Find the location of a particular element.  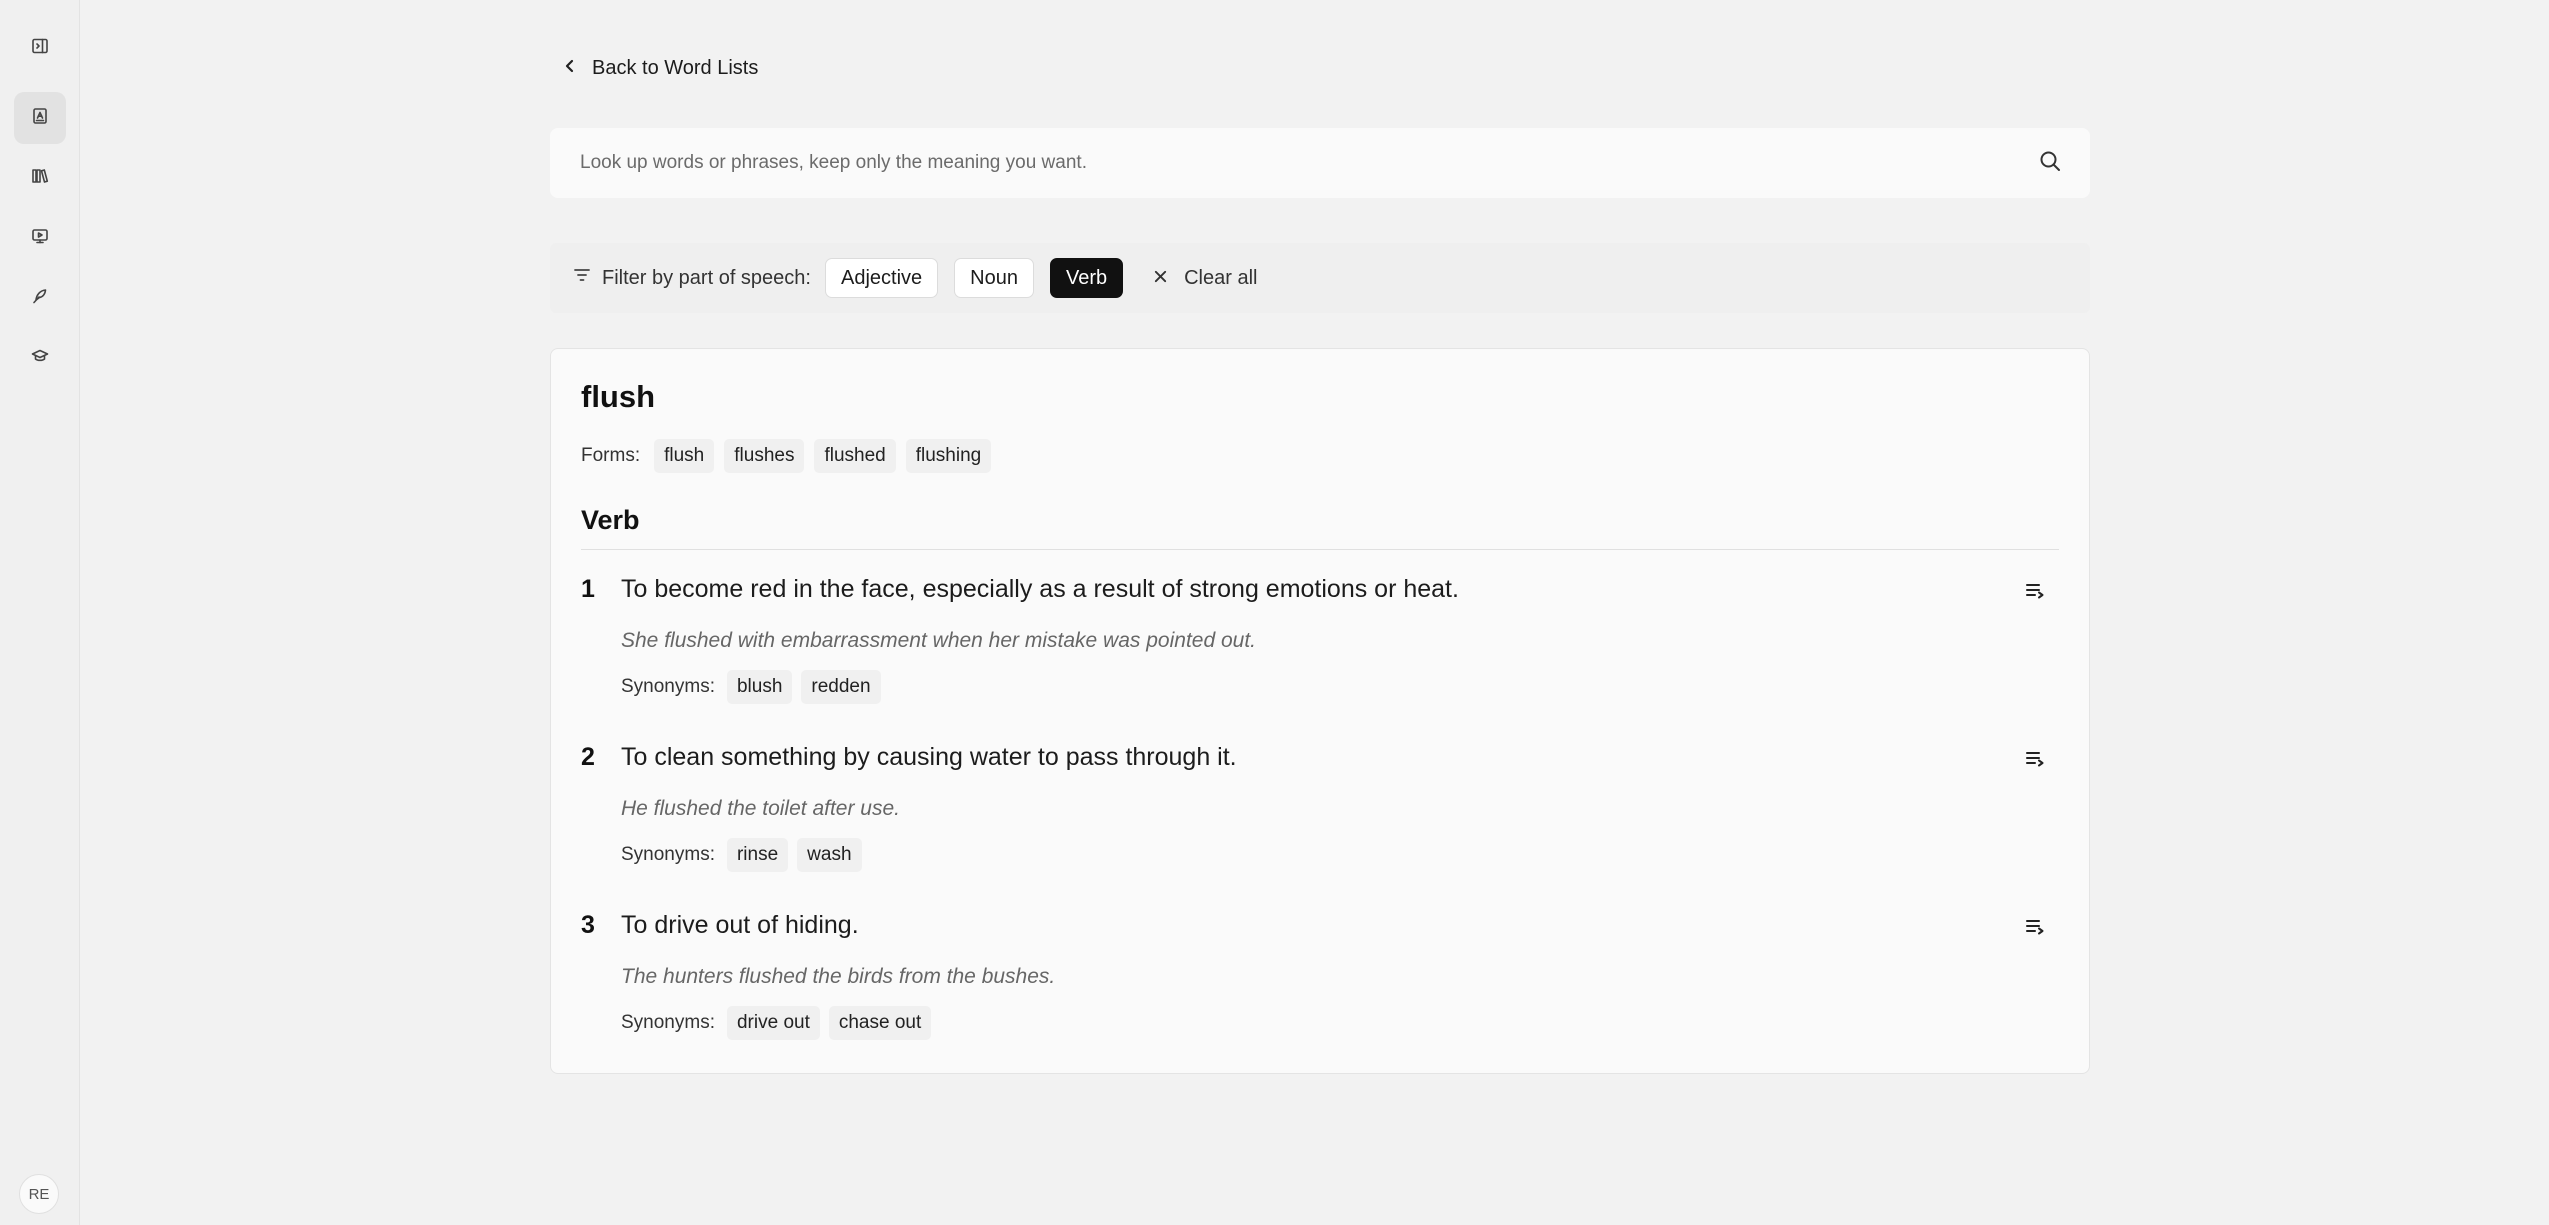

forms-label: Forms: is located at coordinates (611, 455).